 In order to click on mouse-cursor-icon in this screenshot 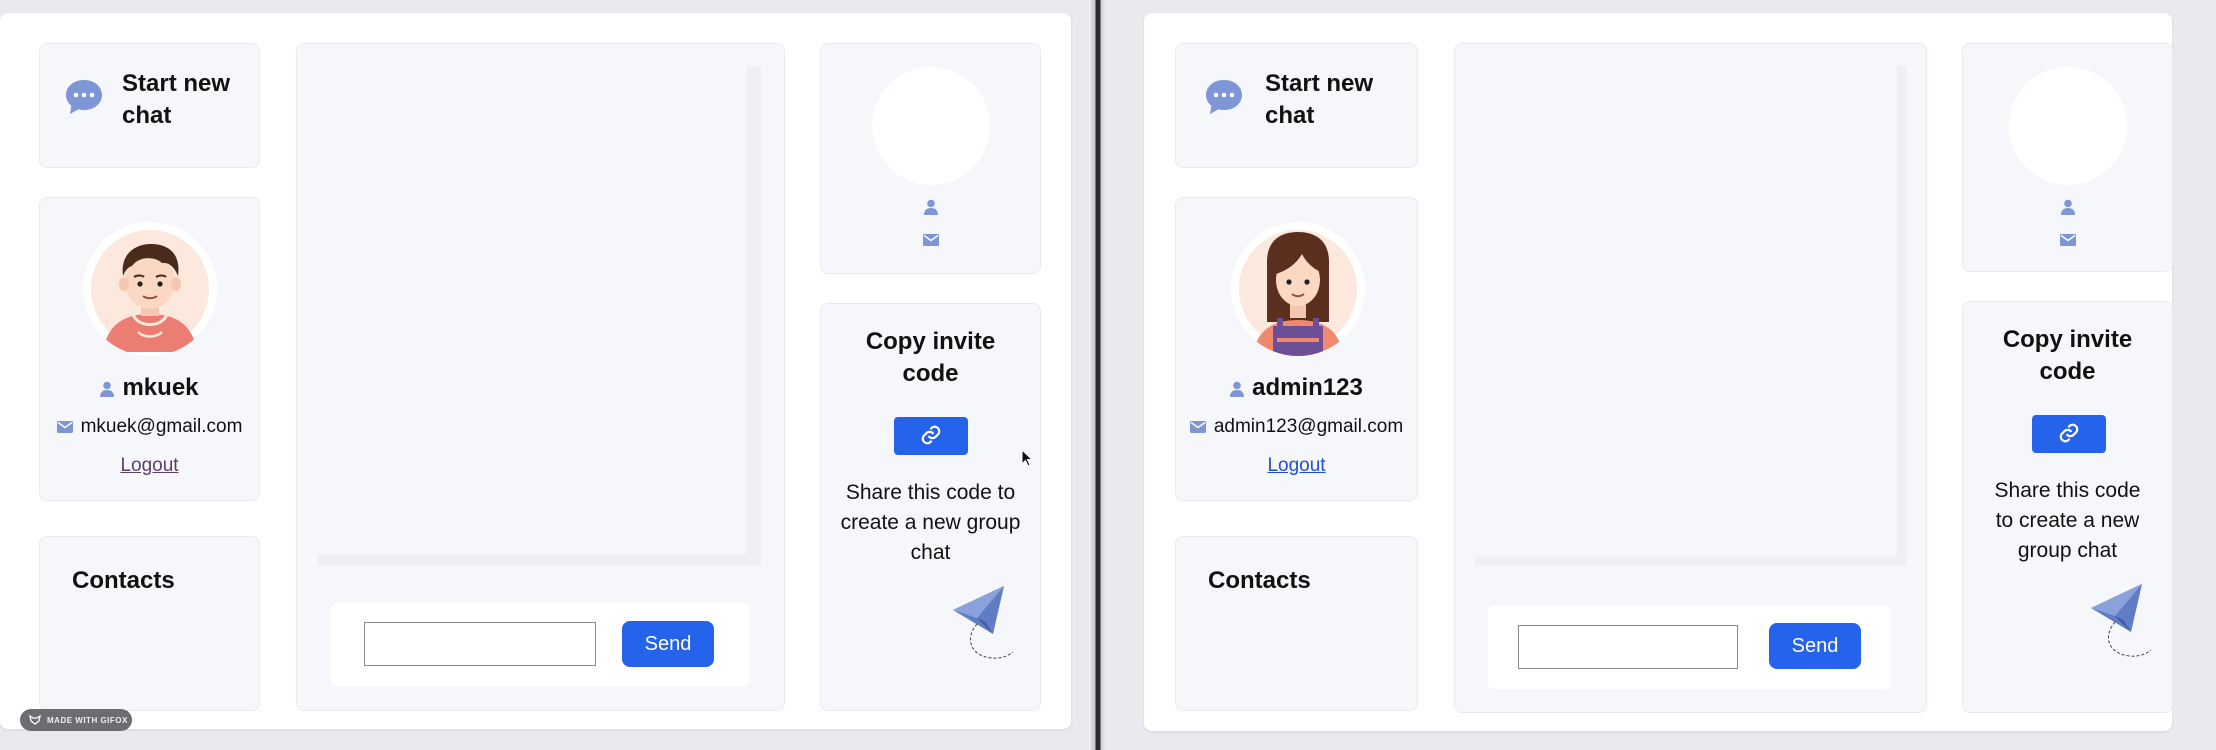, I will do `click(1027, 458)`.